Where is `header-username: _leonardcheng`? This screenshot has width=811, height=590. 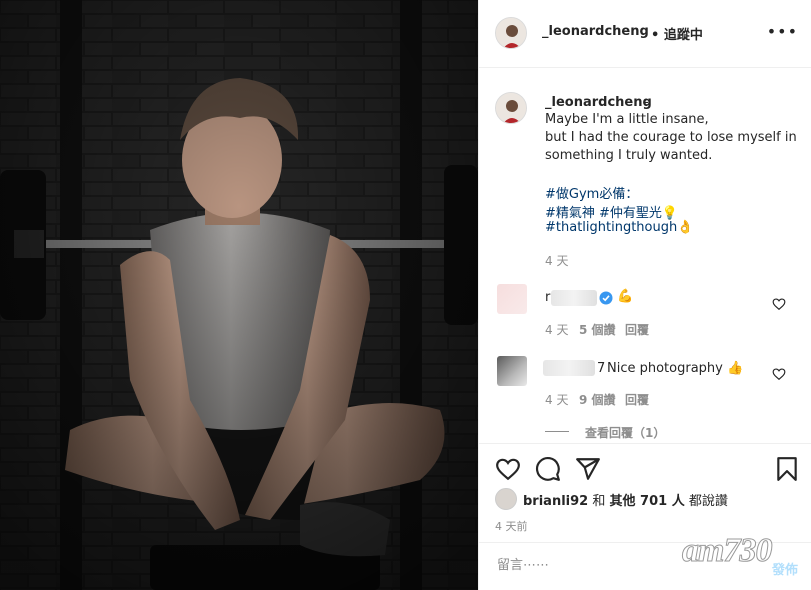
header-username: _leonardcheng is located at coordinates (595, 31).